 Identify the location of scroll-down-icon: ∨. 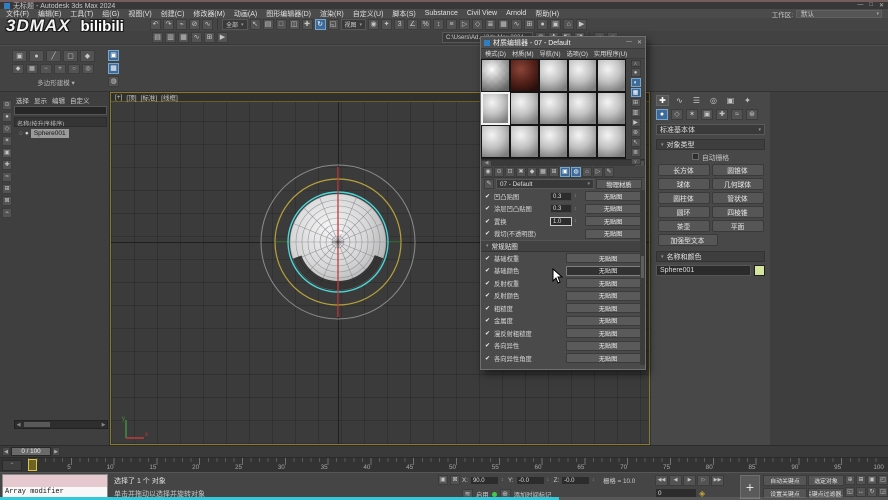
(635, 161).